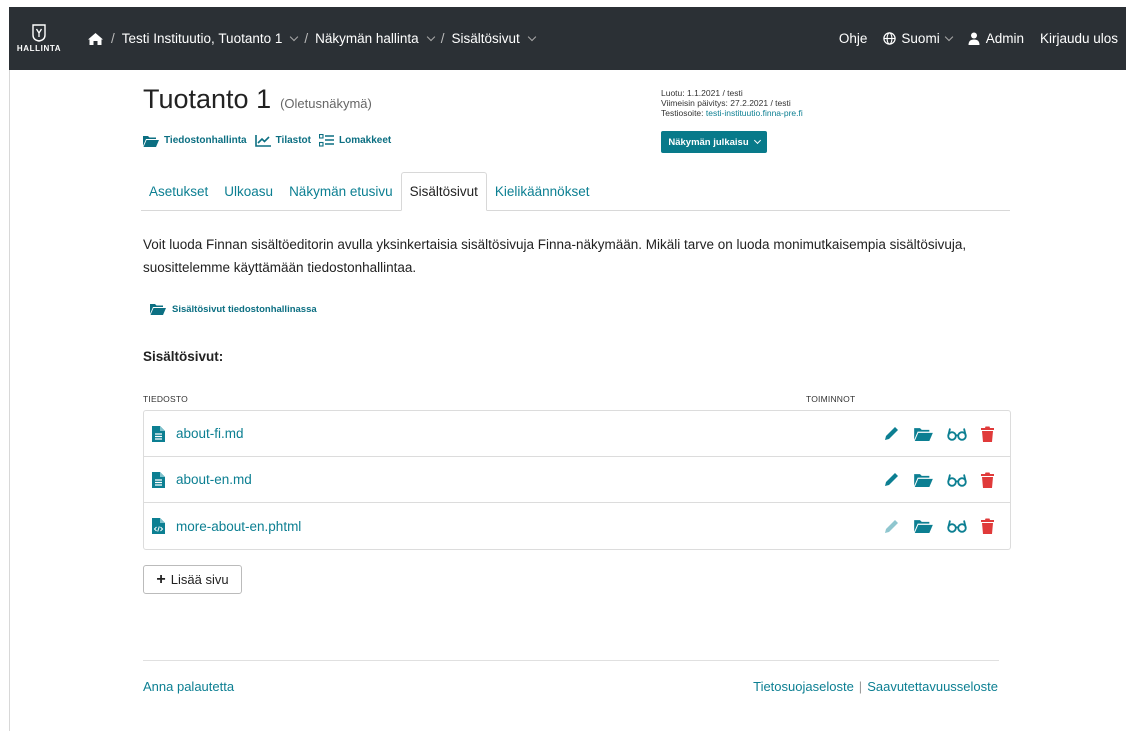  I want to click on breadcrumb-organization: Testi Instituutio, Tuotanto 1, so click(210, 38).